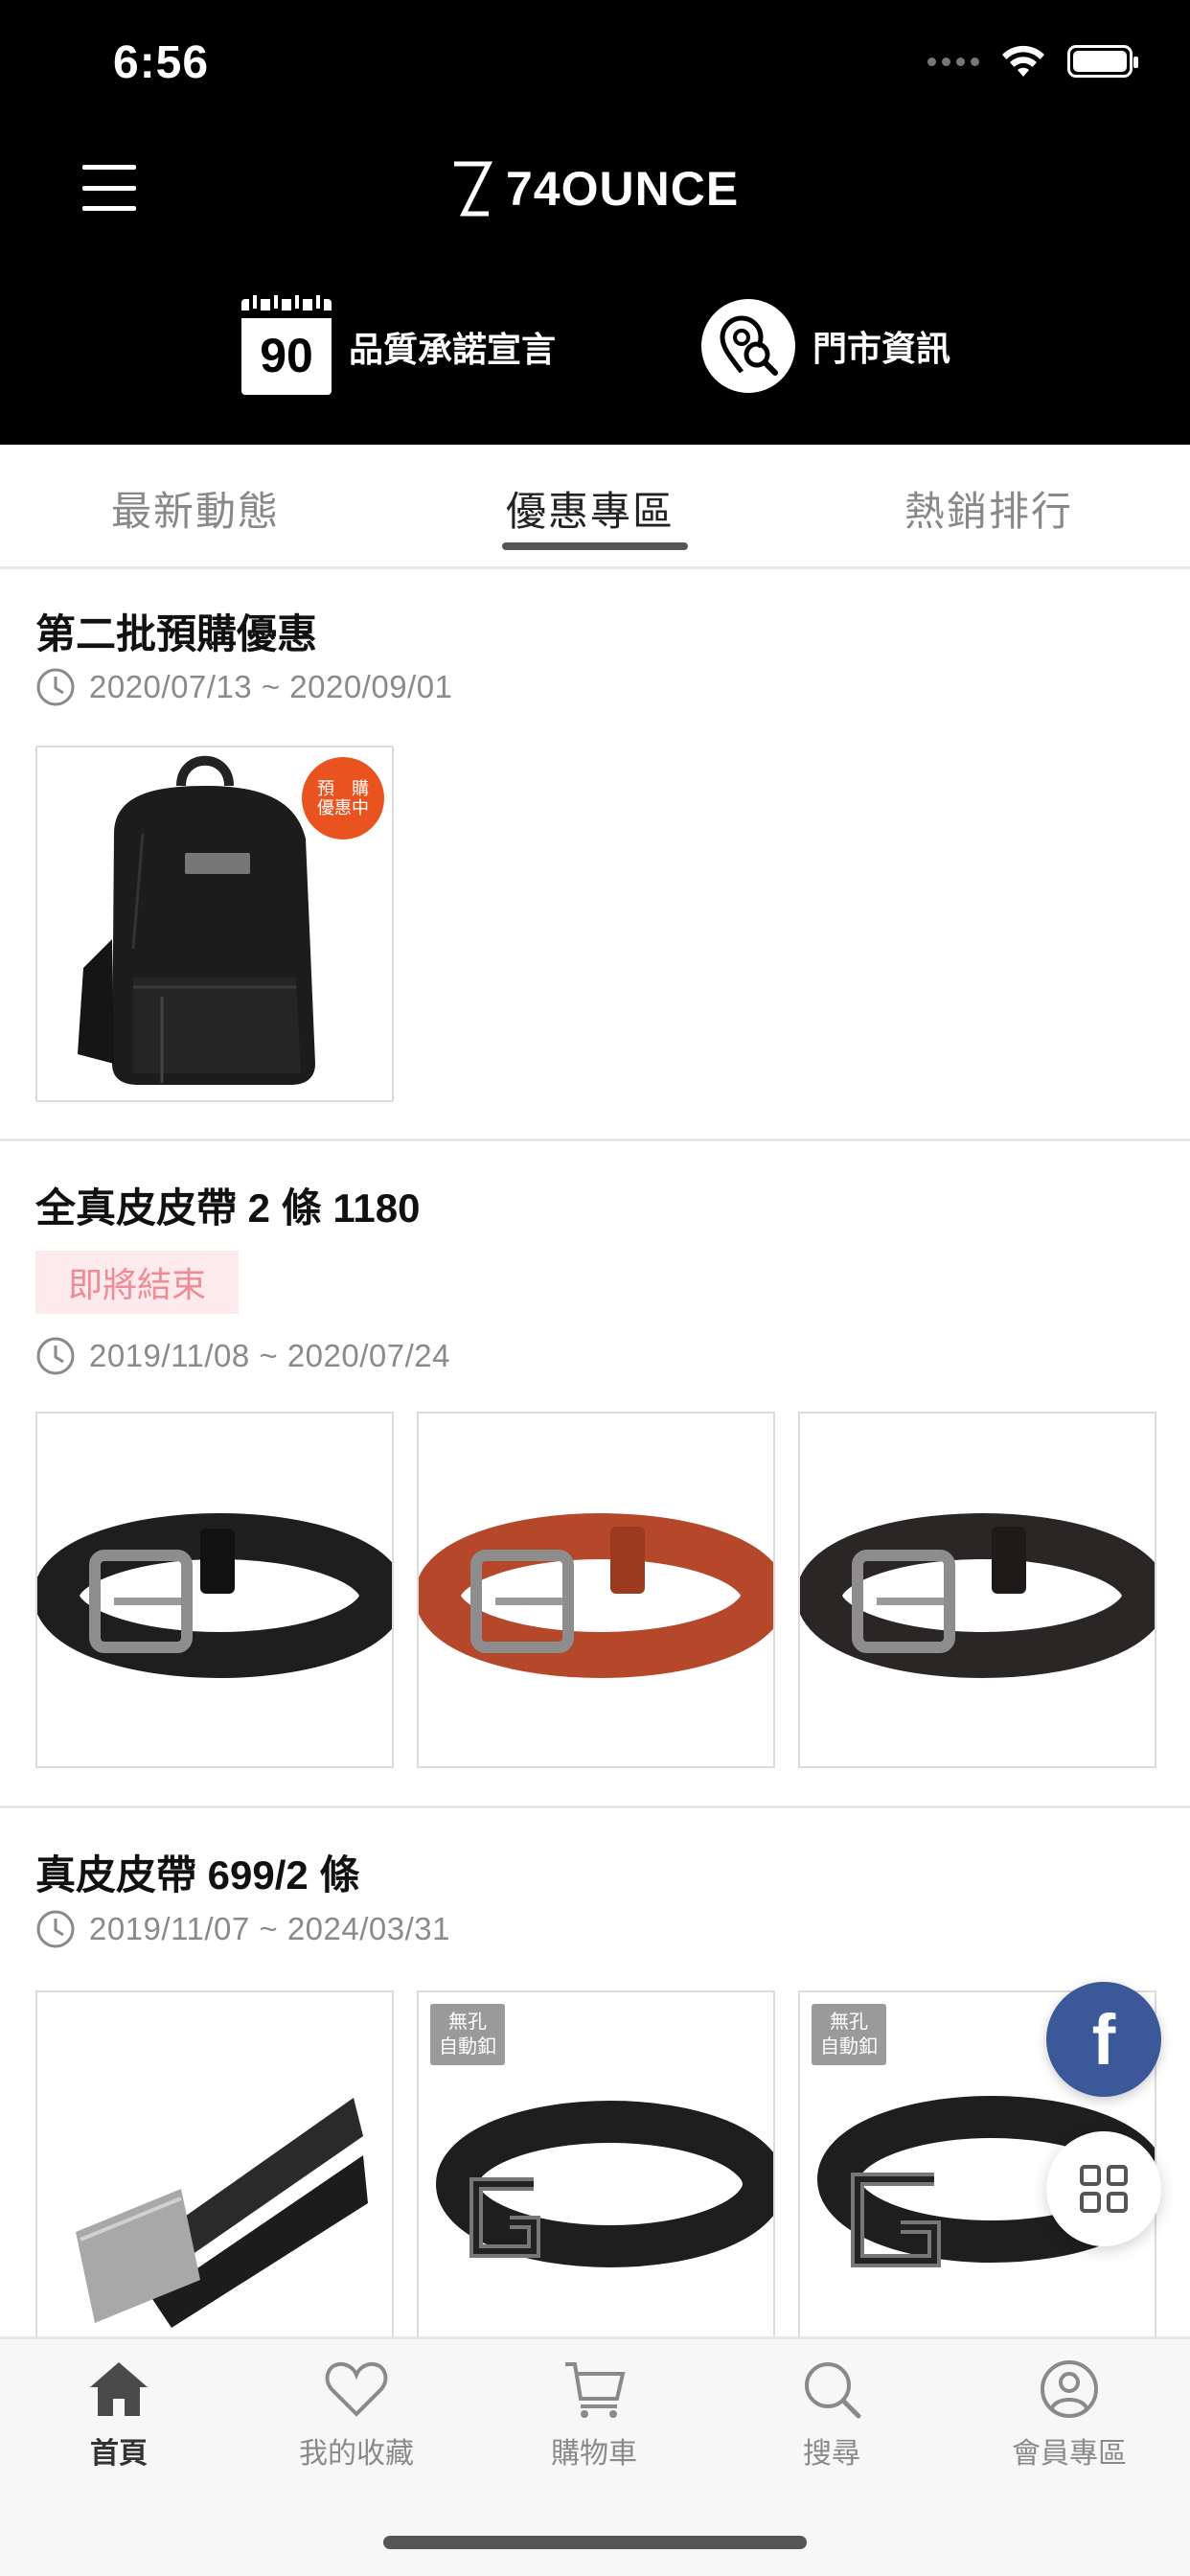  What do you see at coordinates (270, 1355) in the screenshot?
I see `promotion-date: 2019/11/08 ~ 2020/07/24` at bounding box center [270, 1355].